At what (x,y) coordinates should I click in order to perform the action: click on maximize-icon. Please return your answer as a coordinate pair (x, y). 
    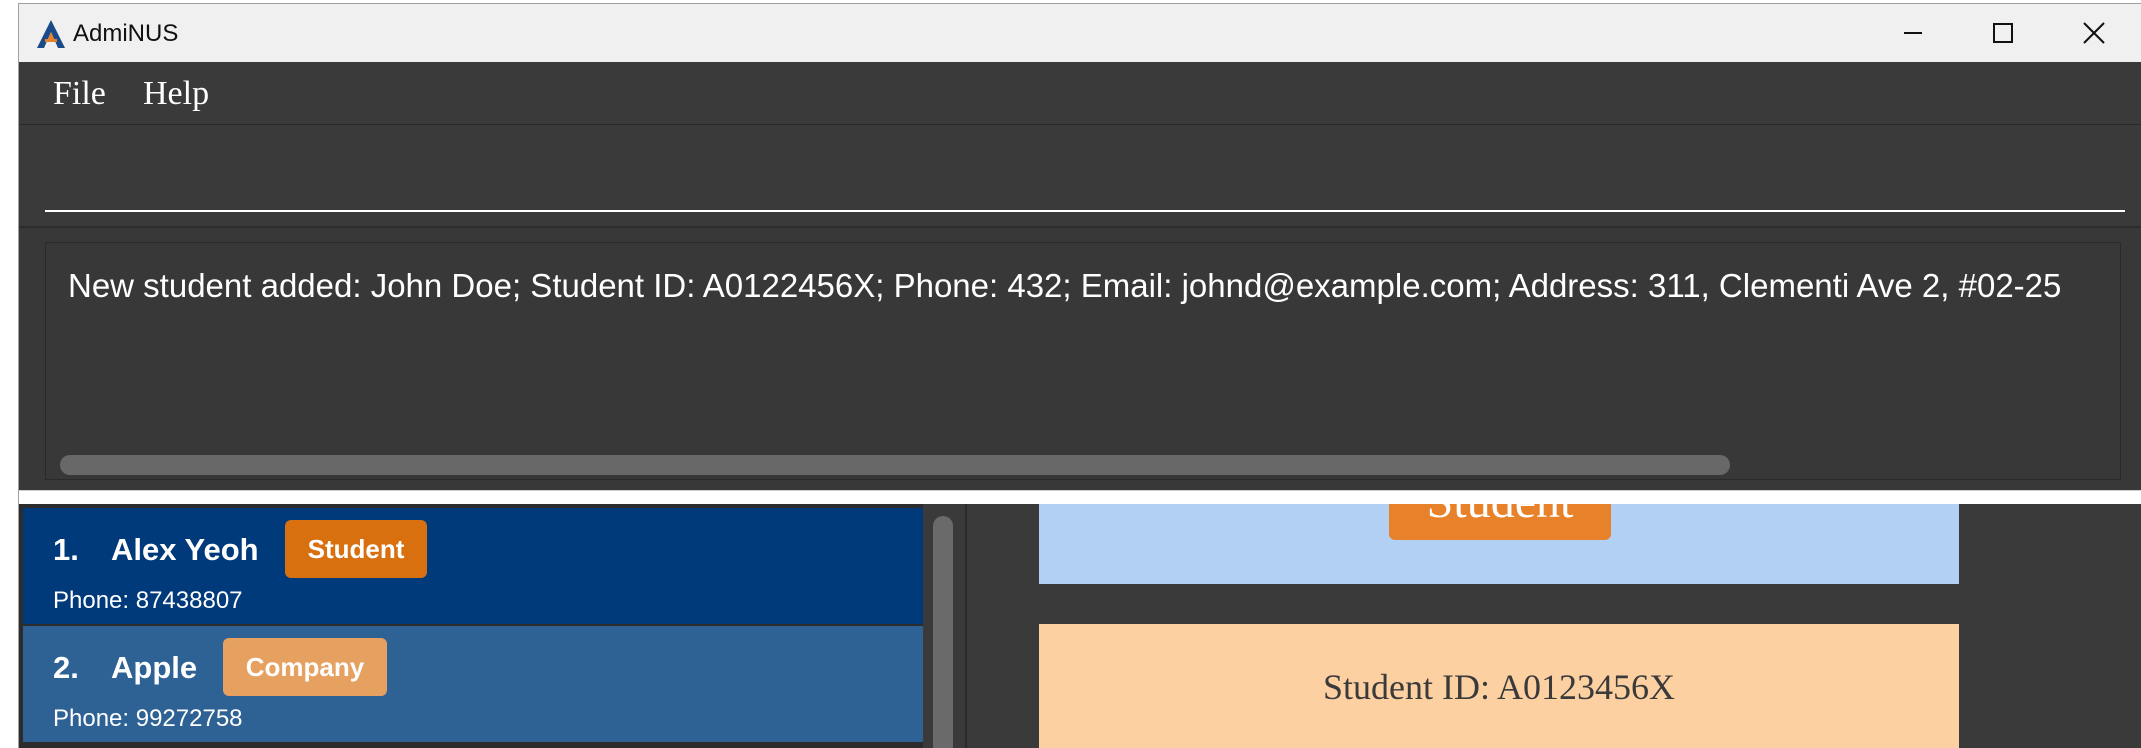
    Looking at the image, I should click on (2003, 33).